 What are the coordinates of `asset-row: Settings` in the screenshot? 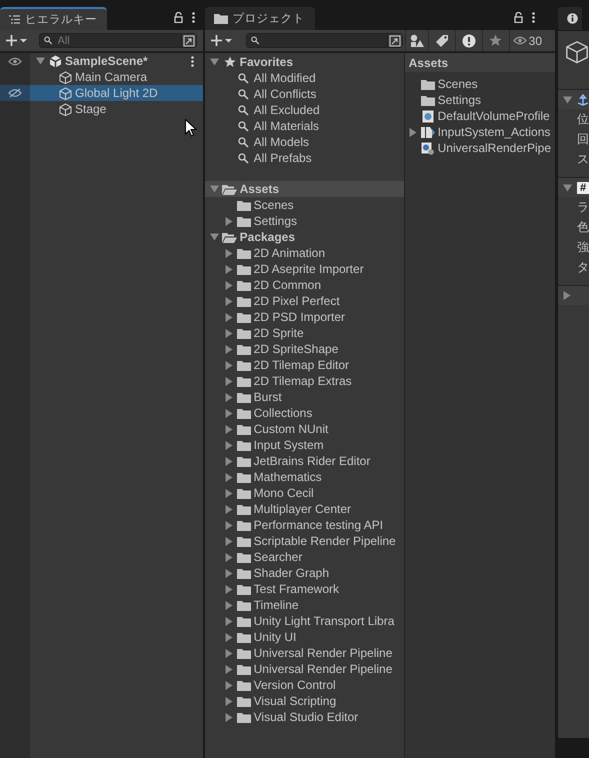 It's located at (479, 100).